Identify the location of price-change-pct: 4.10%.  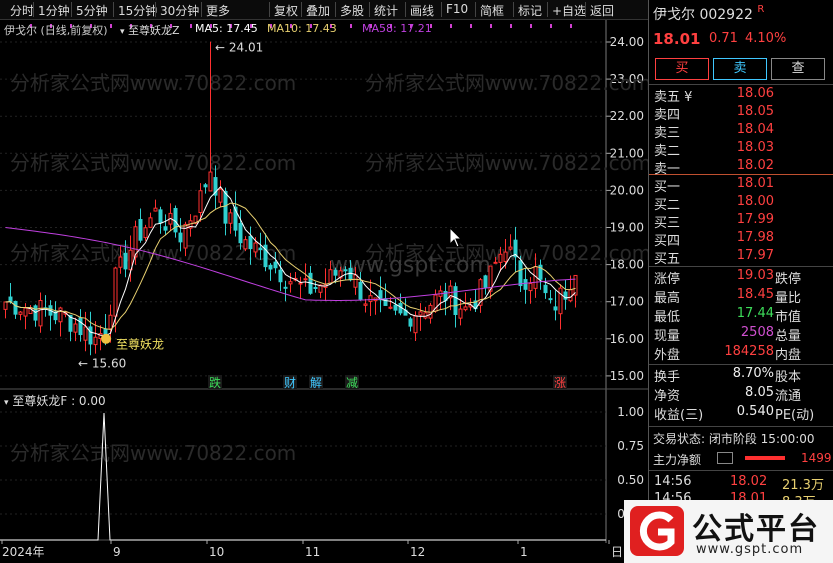
(766, 38).